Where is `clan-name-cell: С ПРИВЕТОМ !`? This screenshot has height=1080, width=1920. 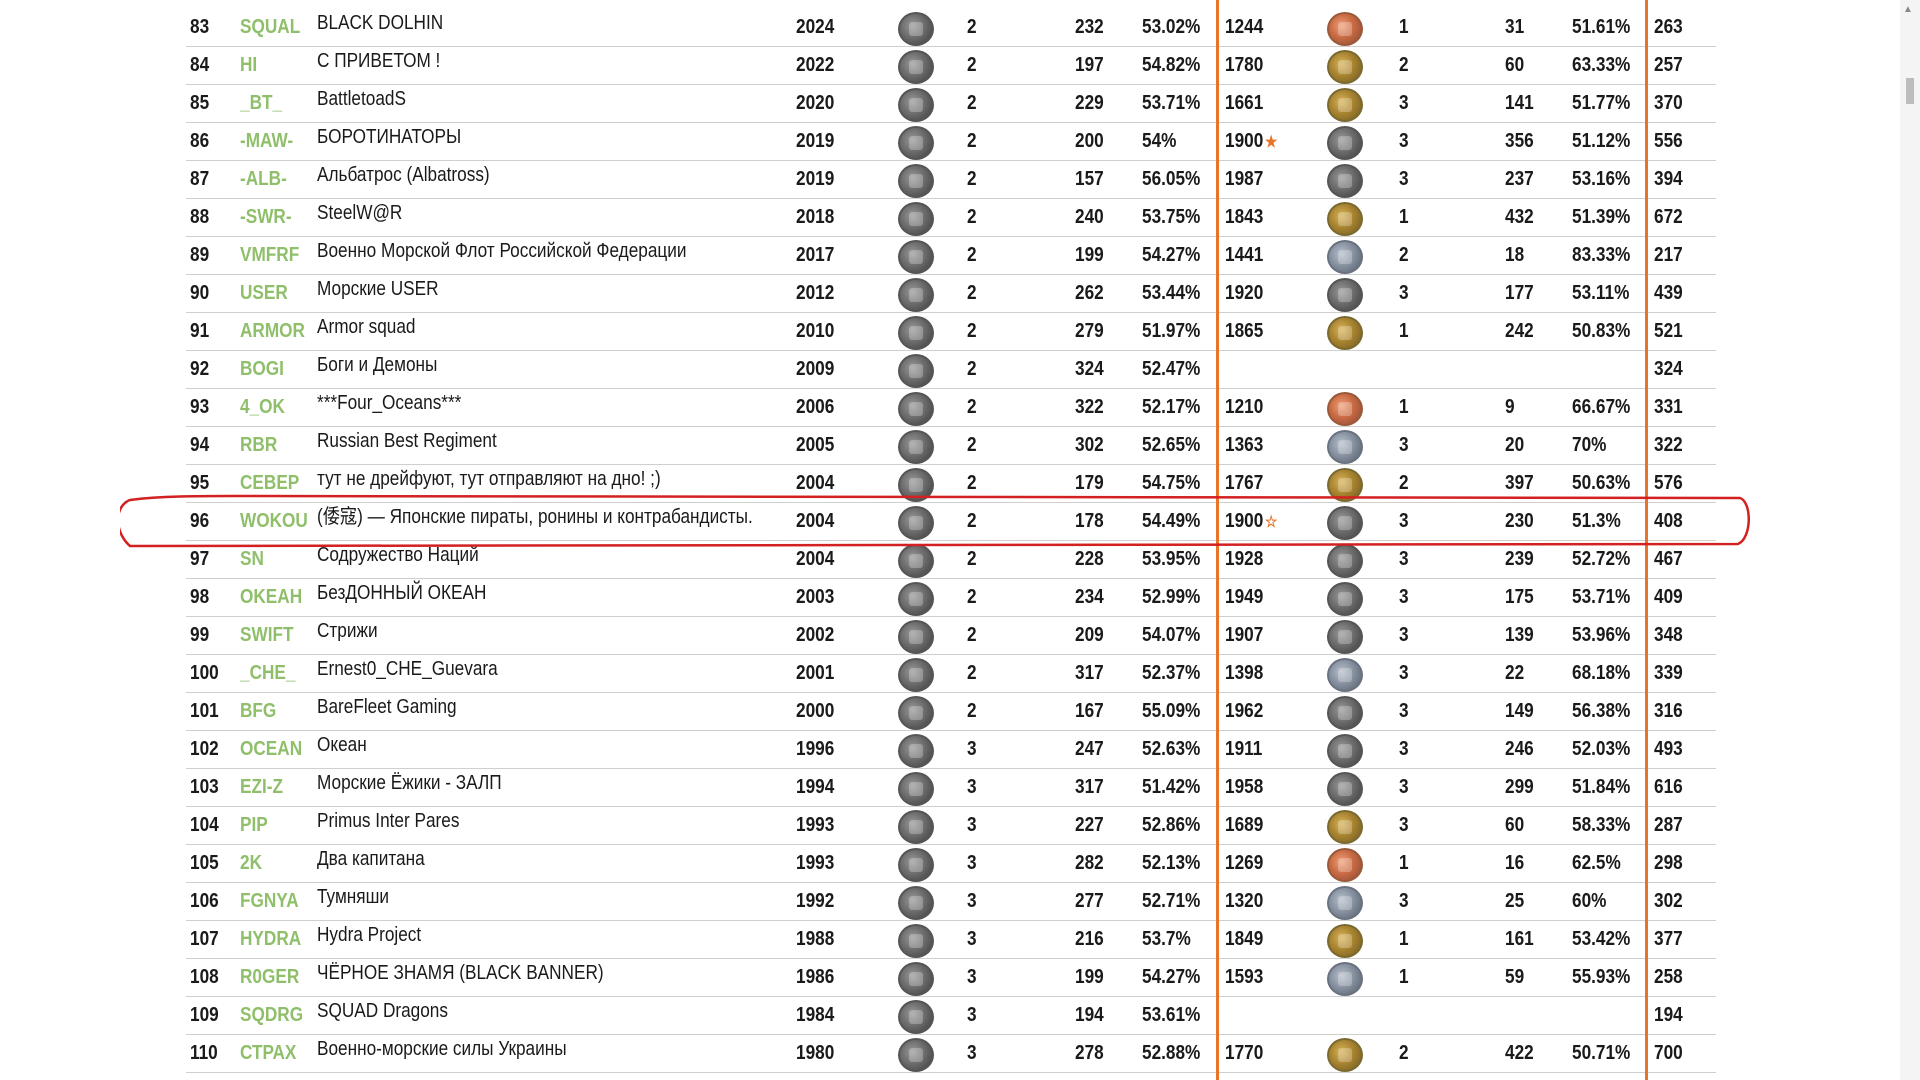 clan-name-cell: С ПРИВЕТОМ ! is located at coordinates (378, 61).